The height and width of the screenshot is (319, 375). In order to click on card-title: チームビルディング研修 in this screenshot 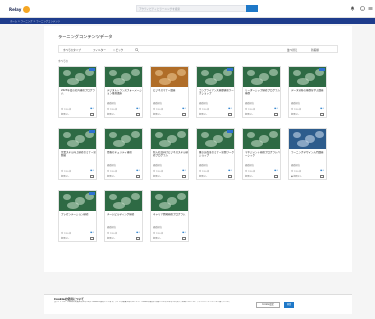, I will do `click(121, 214)`.